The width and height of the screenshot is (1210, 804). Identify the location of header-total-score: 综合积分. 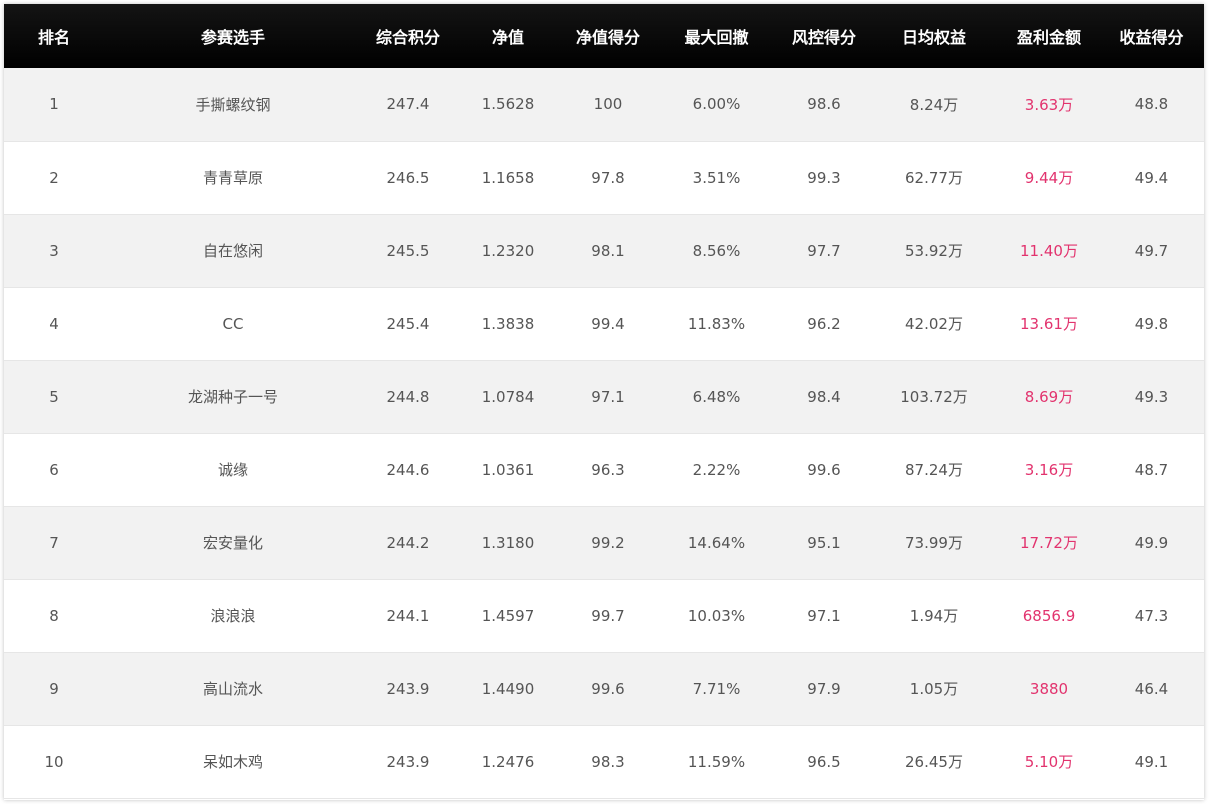
(408, 36).